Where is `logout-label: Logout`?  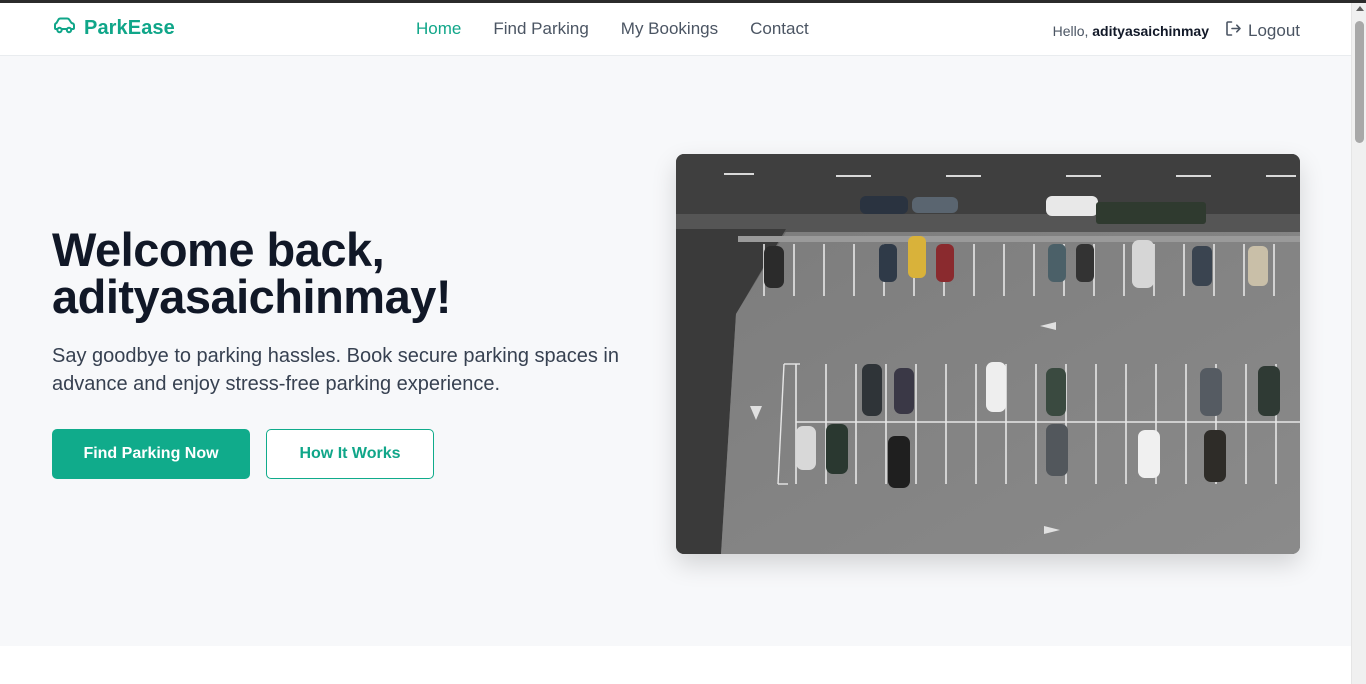 logout-label: Logout is located at coordinates (1274, 30).